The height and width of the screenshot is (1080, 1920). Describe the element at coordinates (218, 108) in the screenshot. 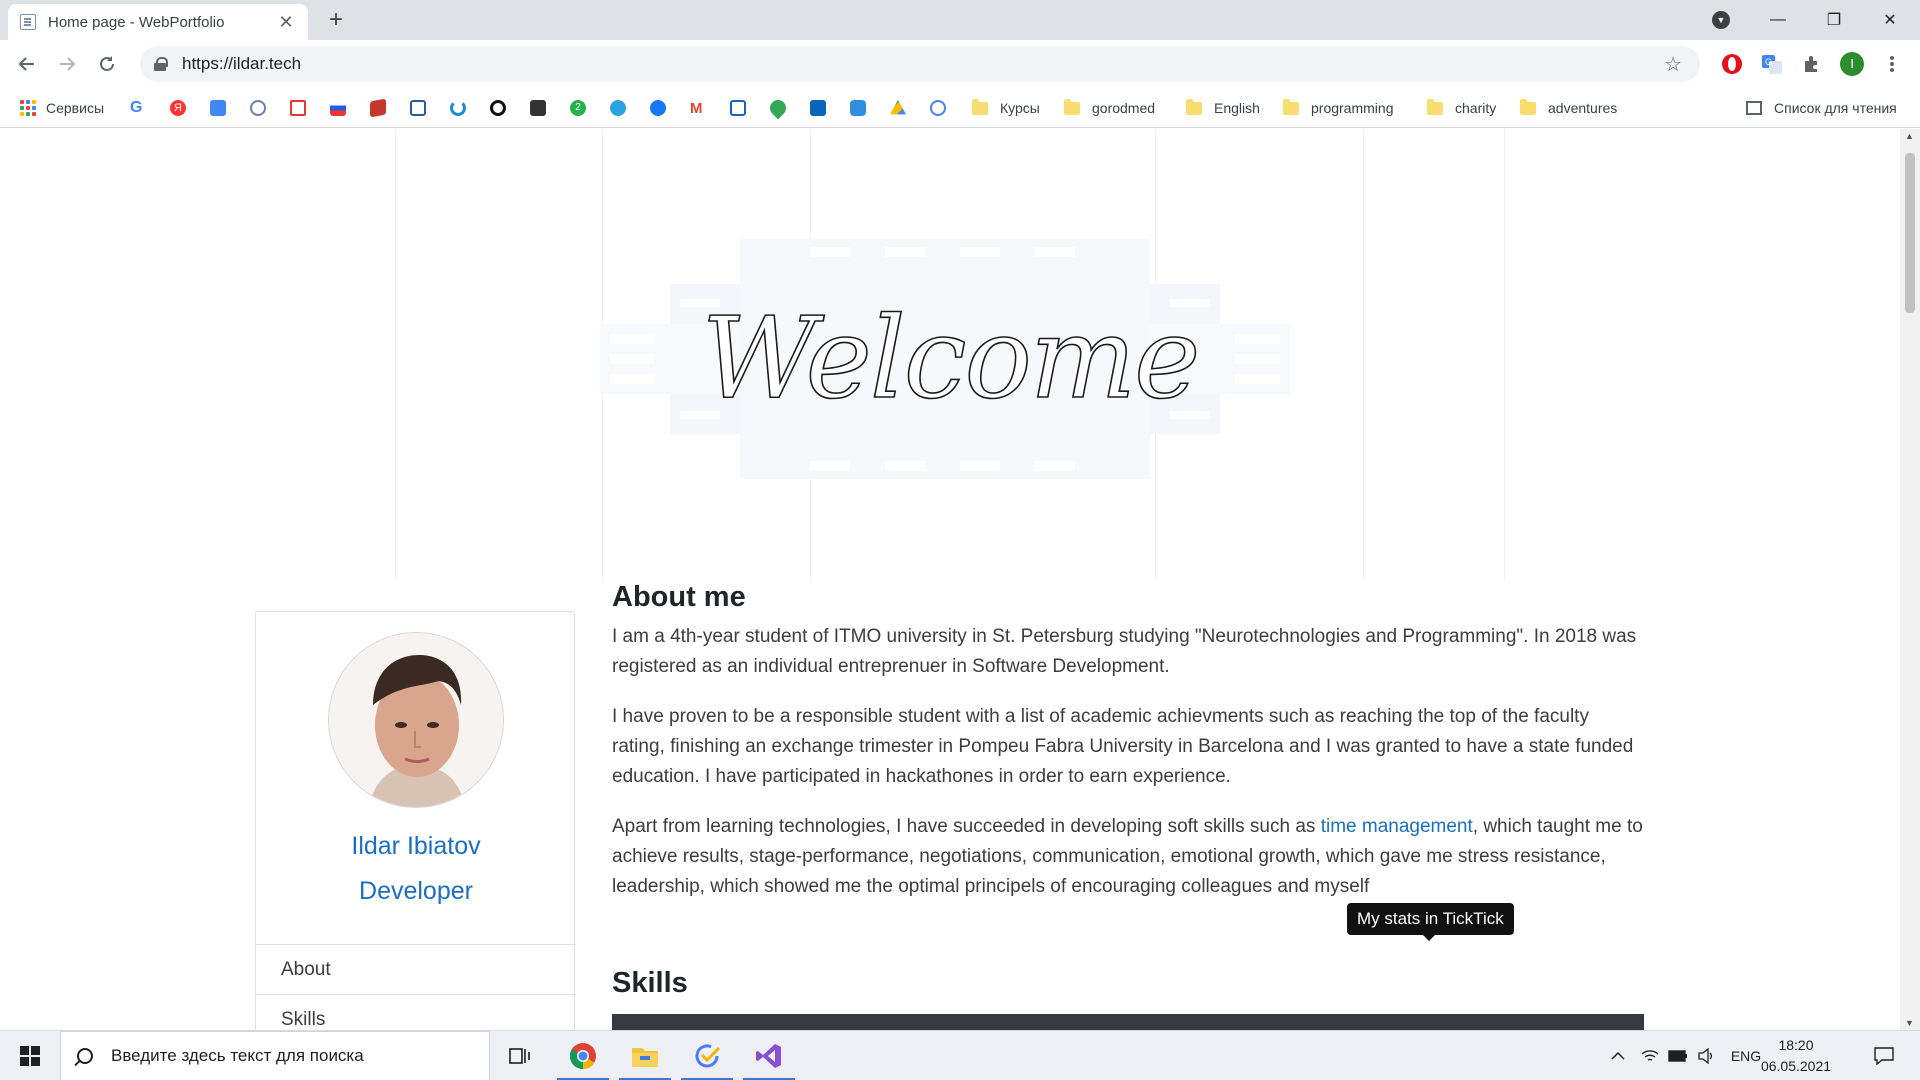

I see `translate-bookmark-icon` at that location.